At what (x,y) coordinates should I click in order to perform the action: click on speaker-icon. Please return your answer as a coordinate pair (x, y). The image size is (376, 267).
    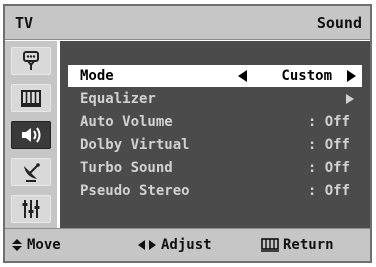
    Looking at the image, I should click on (31, 135).